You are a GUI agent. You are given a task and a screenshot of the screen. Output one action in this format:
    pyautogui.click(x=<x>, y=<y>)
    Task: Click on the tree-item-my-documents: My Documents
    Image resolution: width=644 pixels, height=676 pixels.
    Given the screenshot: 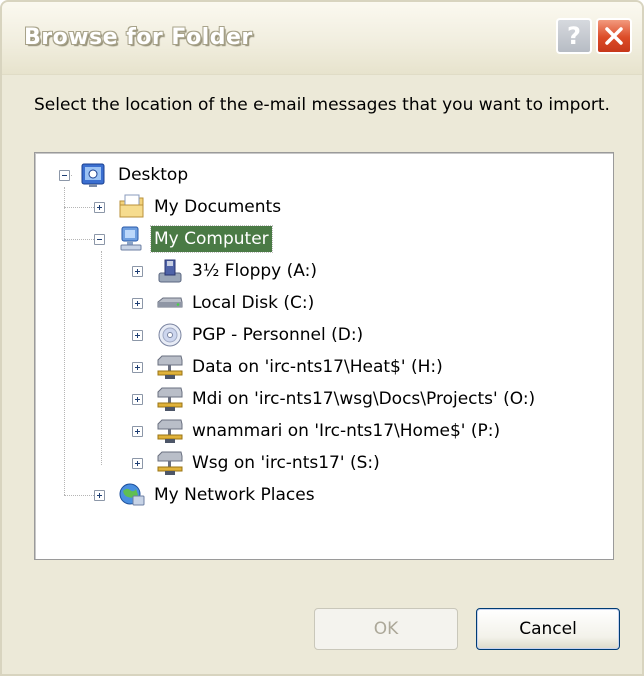 What is the action you would take?
    pyautogui.click(x=325, y=209)
    